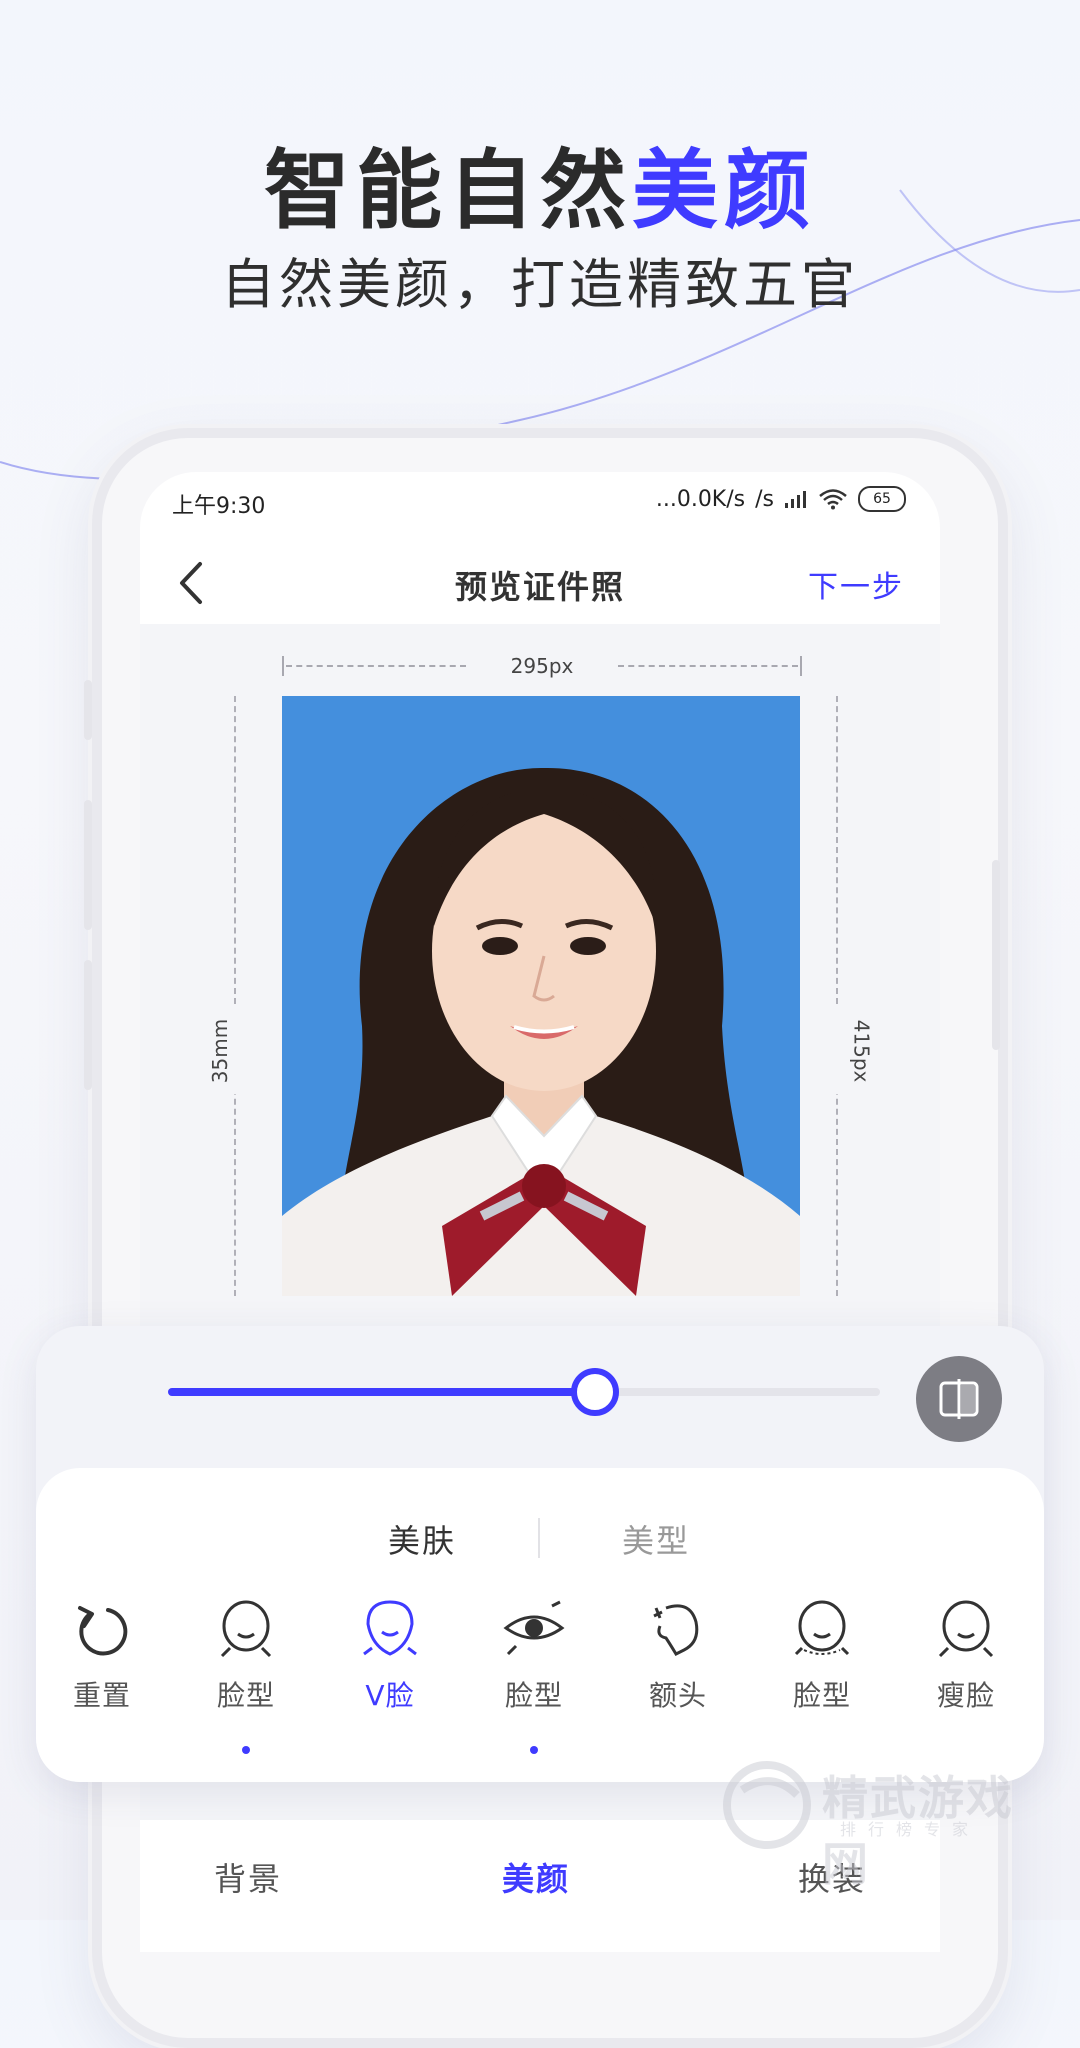  What do you see at coordinates (861, 1051) in the screenshot?
I see `height-px-label: 415px` at bounding box center [861, 1051].